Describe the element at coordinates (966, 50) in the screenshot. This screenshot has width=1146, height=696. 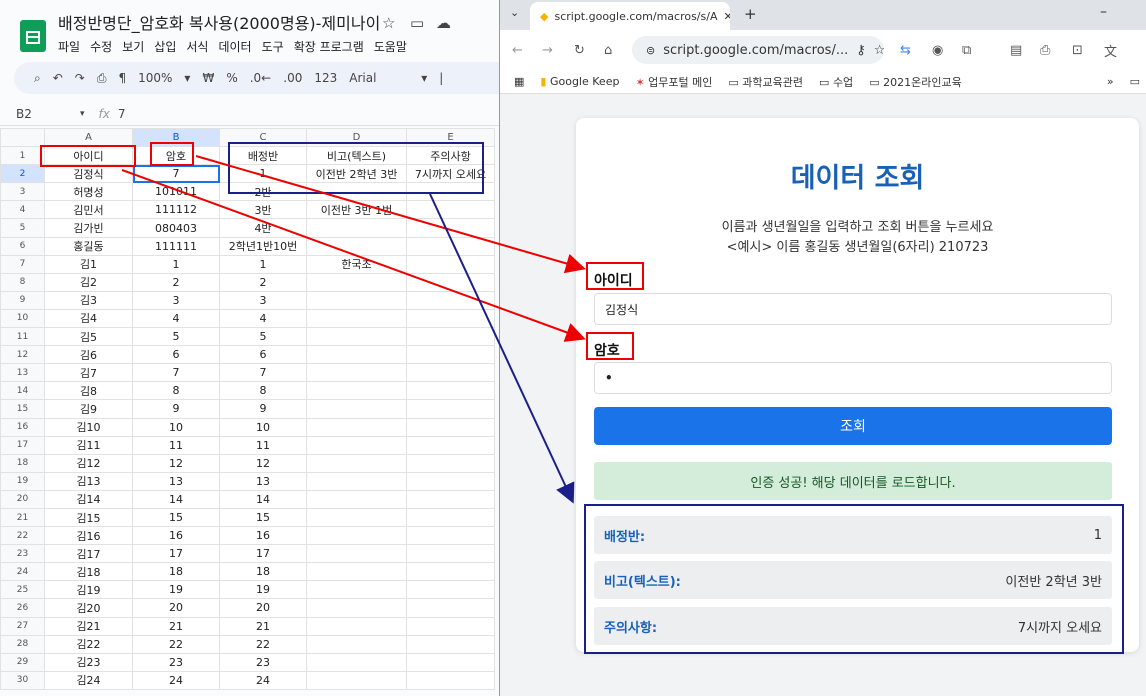
I see `puzzle-extensions-icon: ⧉` at that location.